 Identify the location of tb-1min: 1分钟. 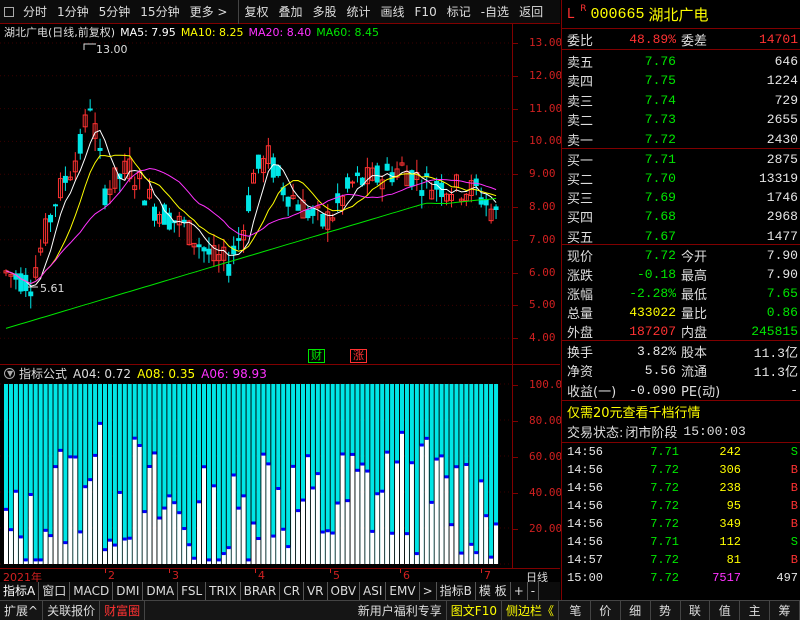
(73, 12).